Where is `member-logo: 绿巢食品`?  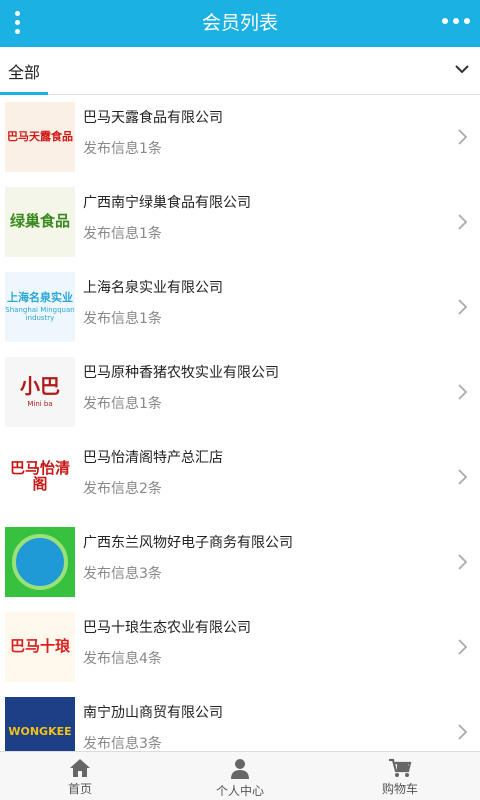 member-logo: 绿巢食品 is located at coordinates (40, 222).